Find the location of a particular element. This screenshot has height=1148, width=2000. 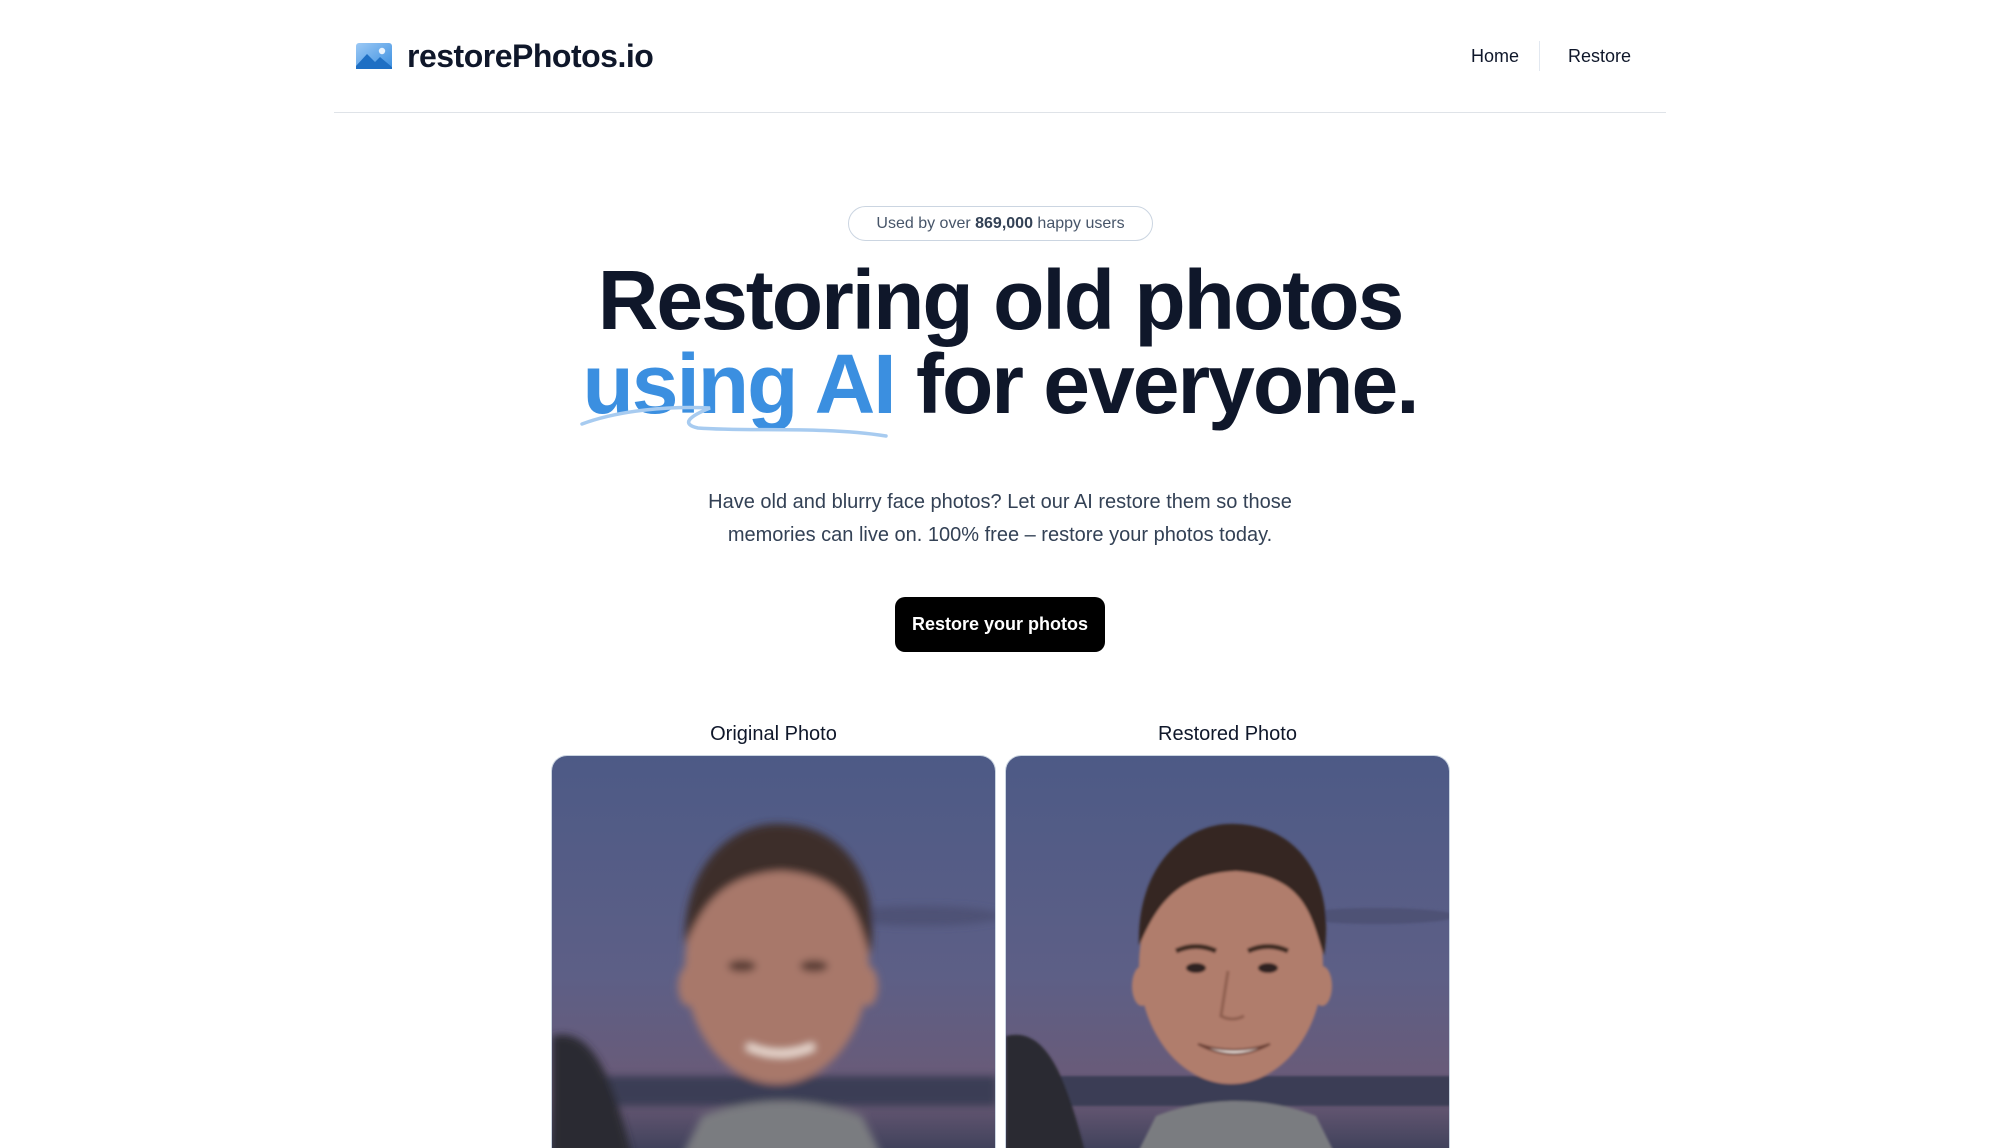

badge-count: 869,000 is located at coordinates (1004, 223).